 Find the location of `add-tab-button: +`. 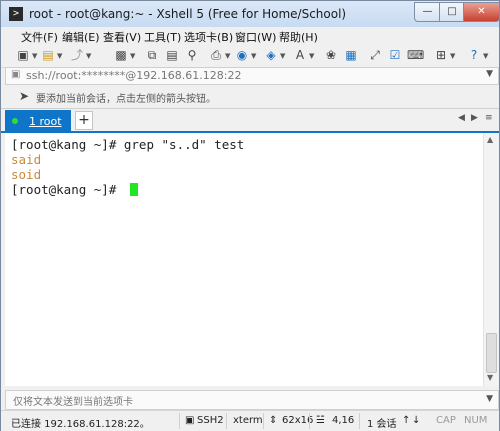

add-tab-button: + is located at coordinates (84, 120).